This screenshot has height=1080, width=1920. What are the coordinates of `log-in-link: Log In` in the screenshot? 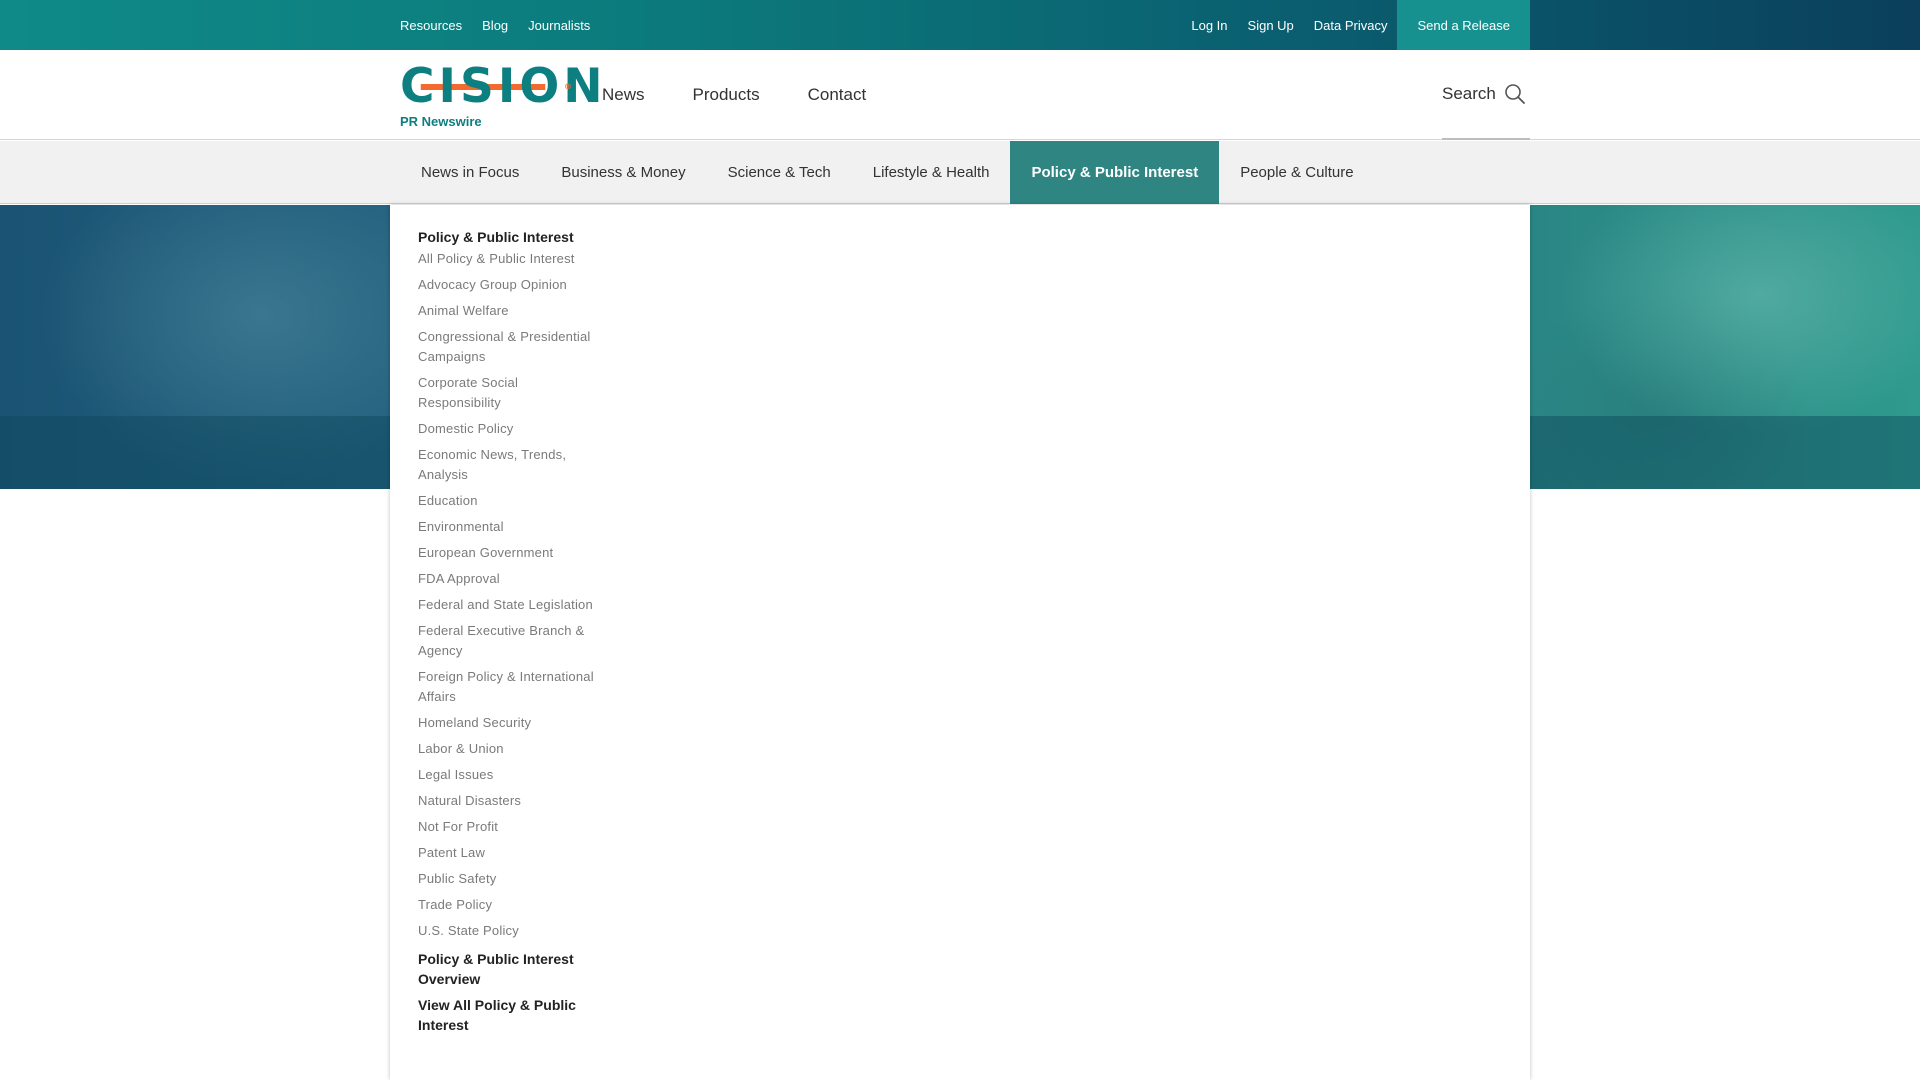 It's located at (1209, 25).